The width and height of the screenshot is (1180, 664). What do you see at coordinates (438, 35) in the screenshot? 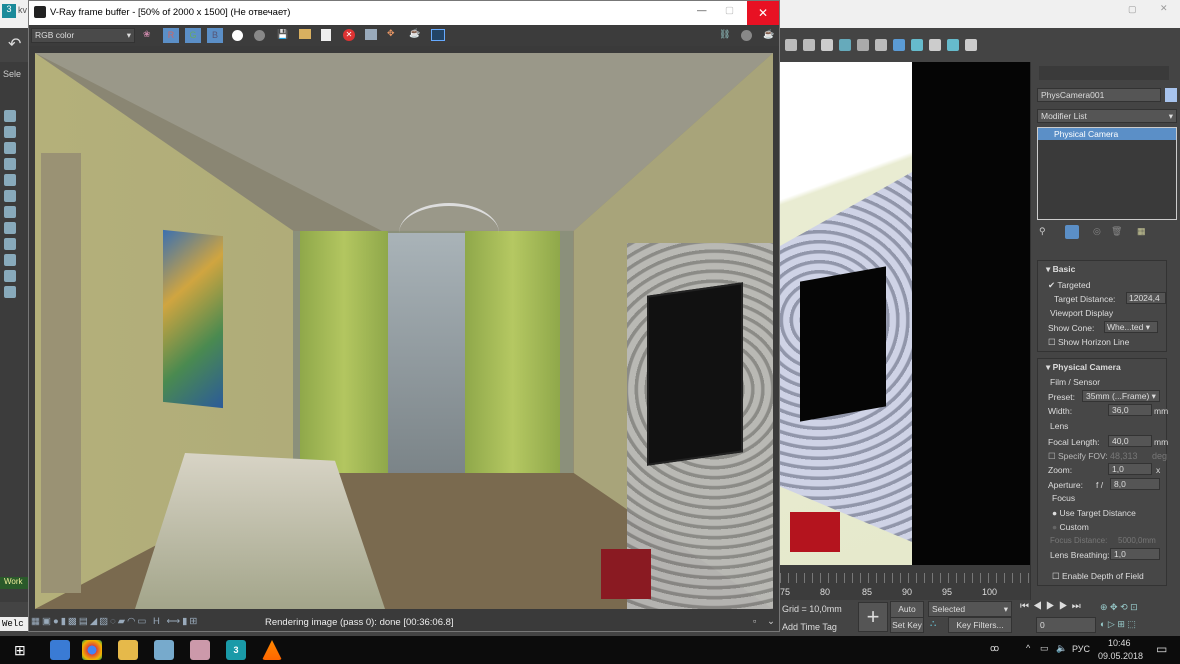
I see `compare-icon` at bounding box center [438, 35].